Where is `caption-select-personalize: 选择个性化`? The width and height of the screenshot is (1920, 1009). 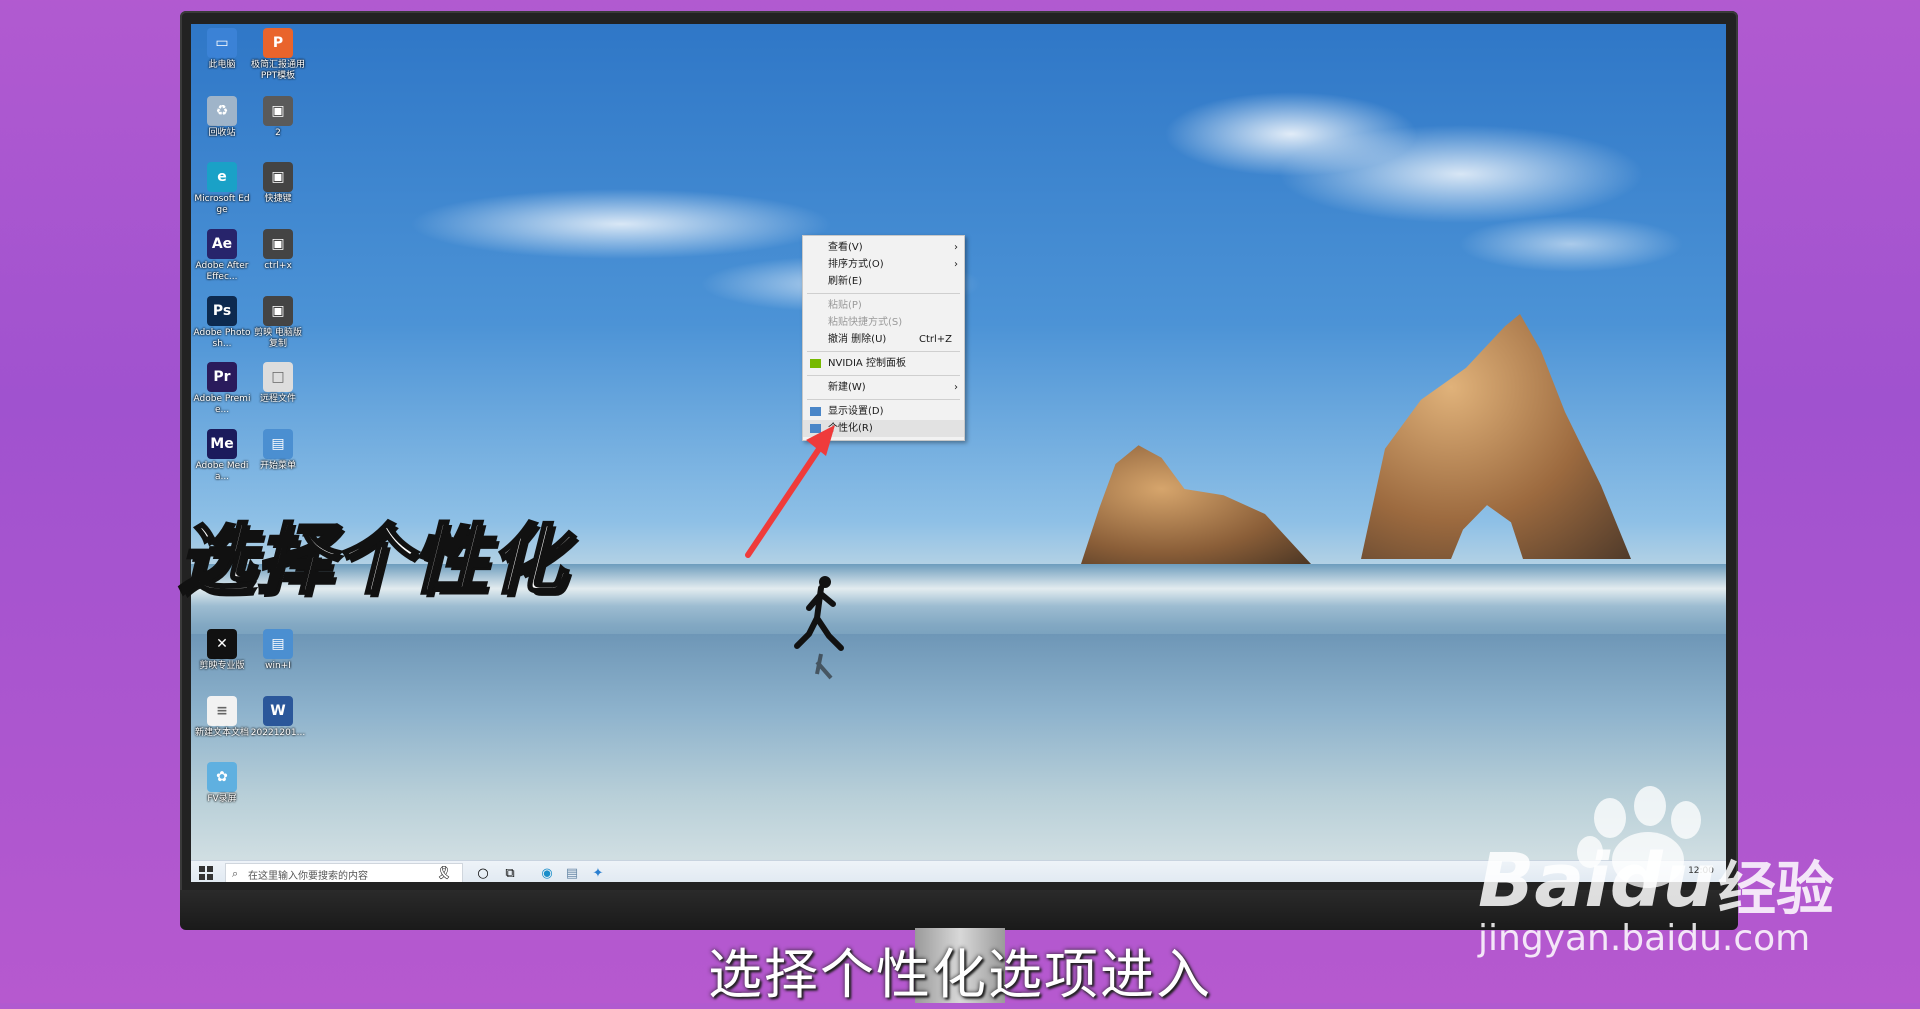
caption-select-personalize: 选择个性化 is located at coordinates (372, 560).